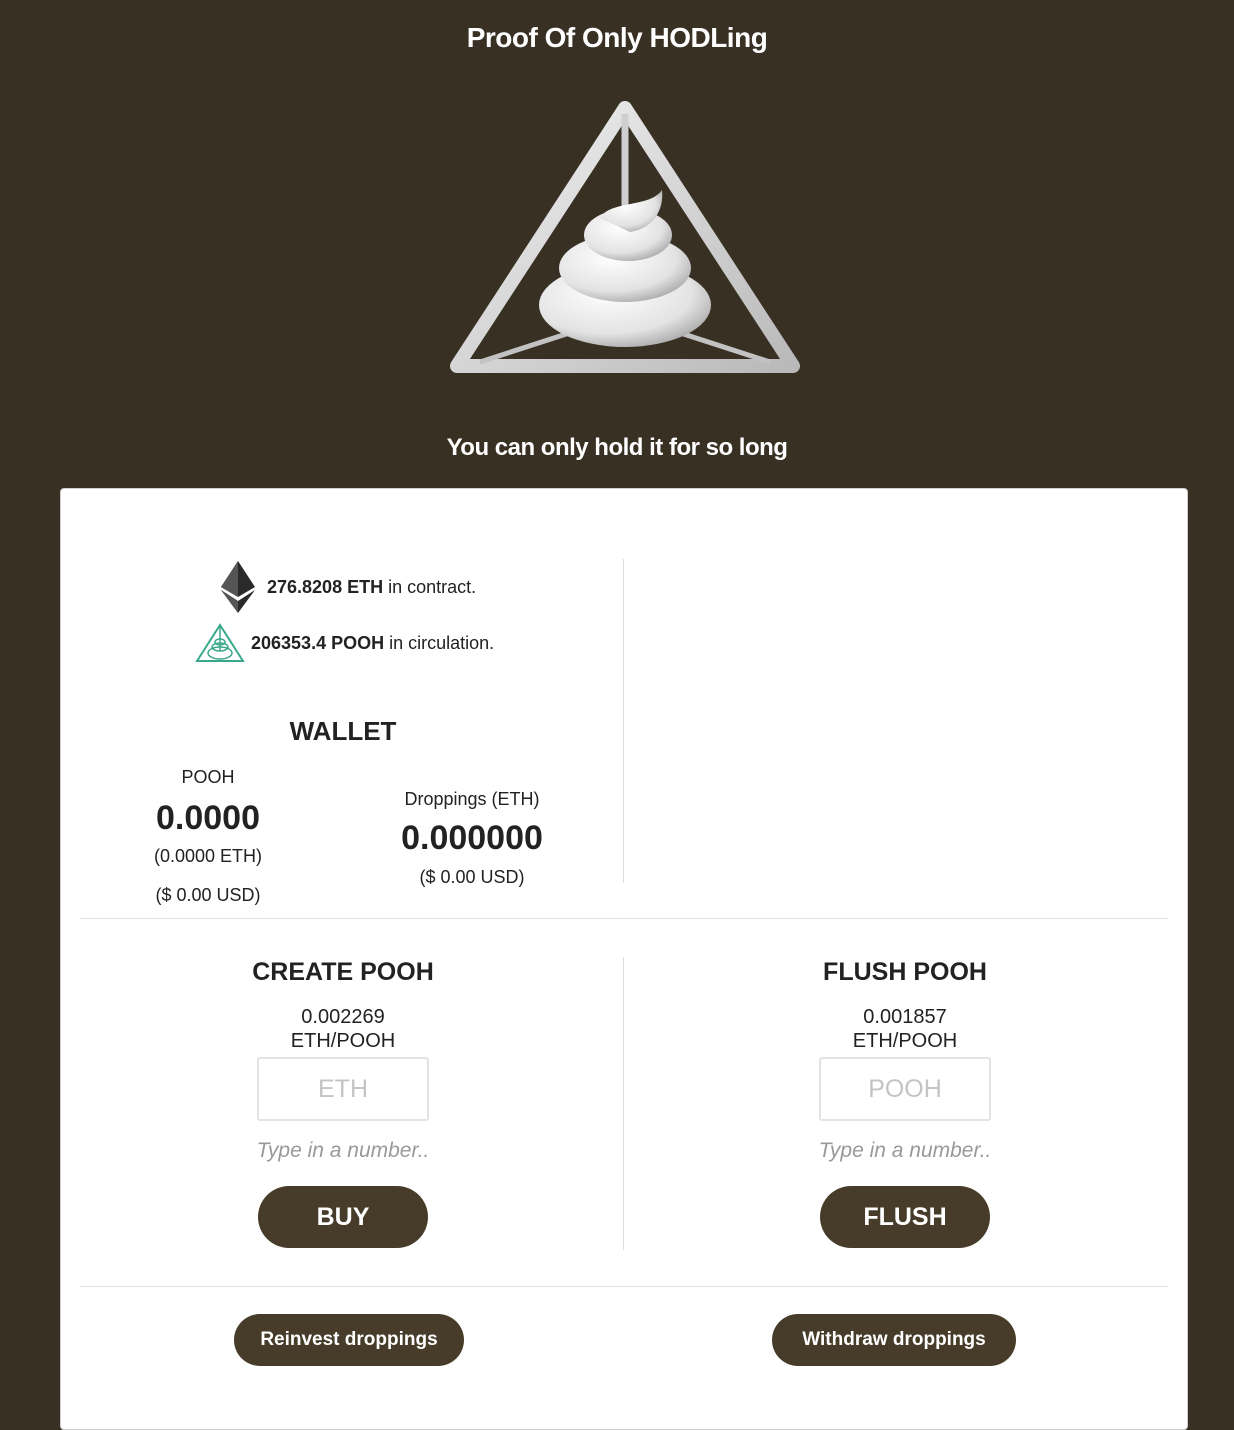  I want to click on create-input-hint: Type in a number.., so click(343, 1150).